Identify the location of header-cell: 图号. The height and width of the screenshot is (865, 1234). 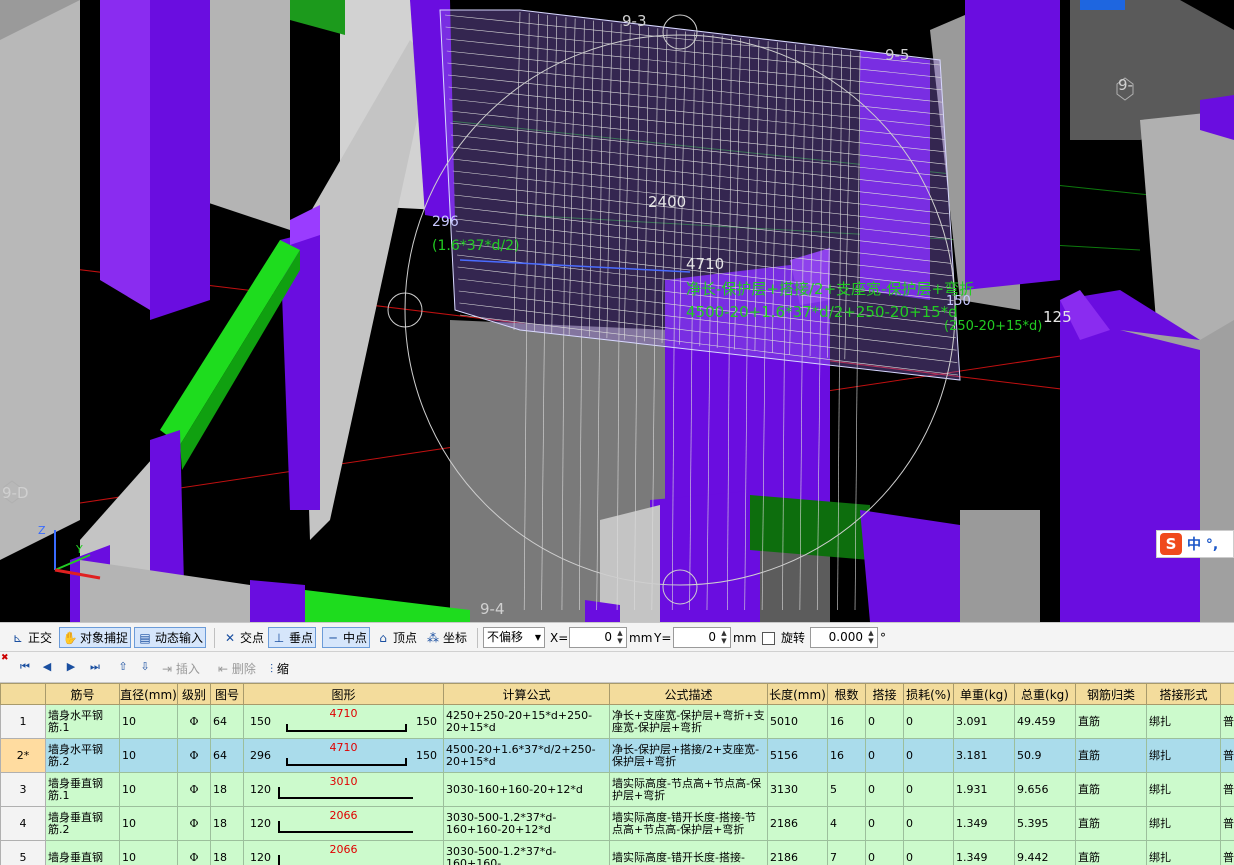
(227, 694).